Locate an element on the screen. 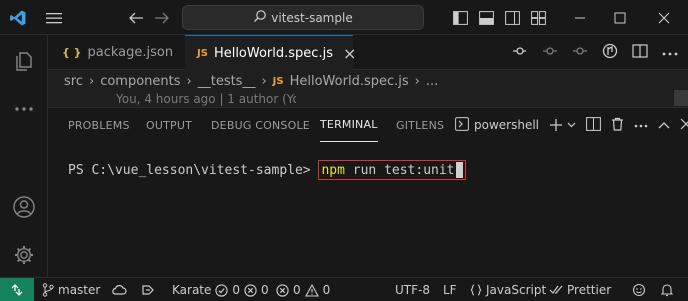 The image size is (688, 301). braces-icon is located at coordinates (476, 290).